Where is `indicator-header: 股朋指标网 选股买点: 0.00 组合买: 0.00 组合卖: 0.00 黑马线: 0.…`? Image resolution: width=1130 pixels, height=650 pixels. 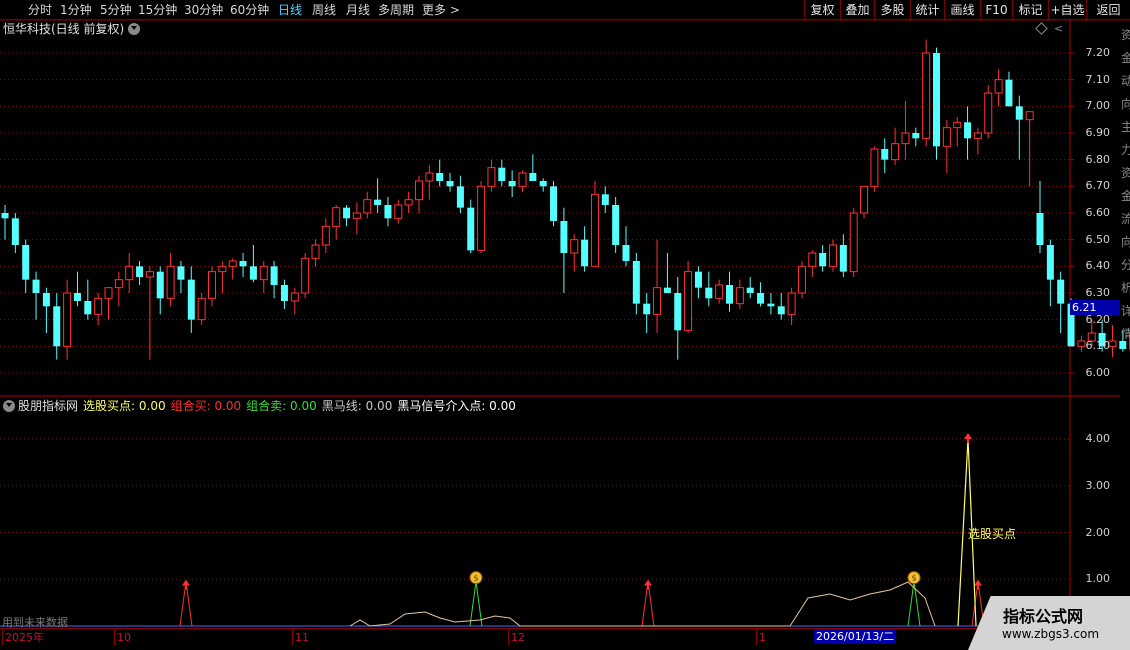 indicator-header: 股朋指标网 选股买点: 0.00 组合买: 0.00 组合卖: 0.00 黑马线: 0.… is located at coordinates (264, 406).